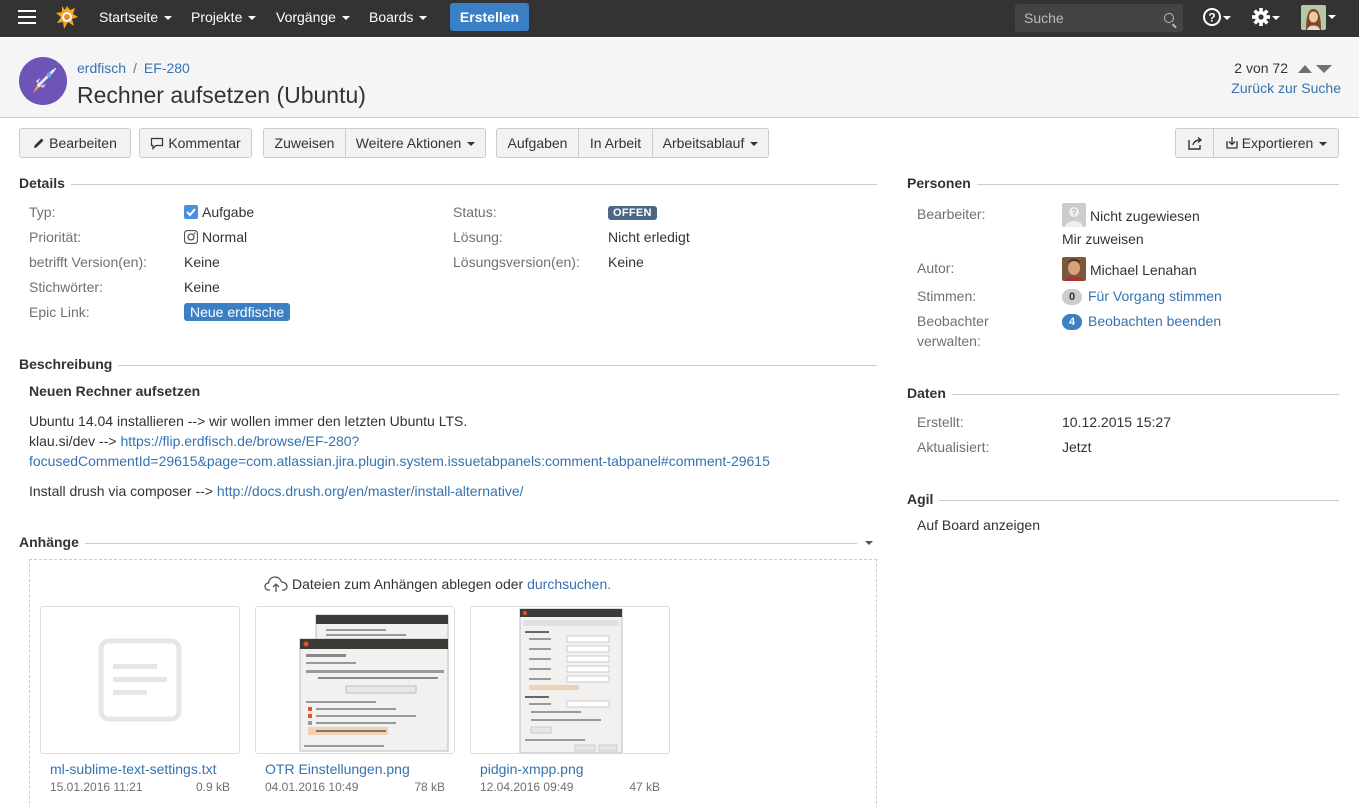  Describe the element at coordinates (202, 262) in the screenshot. I see `affects-version-value: Keine` at that location.